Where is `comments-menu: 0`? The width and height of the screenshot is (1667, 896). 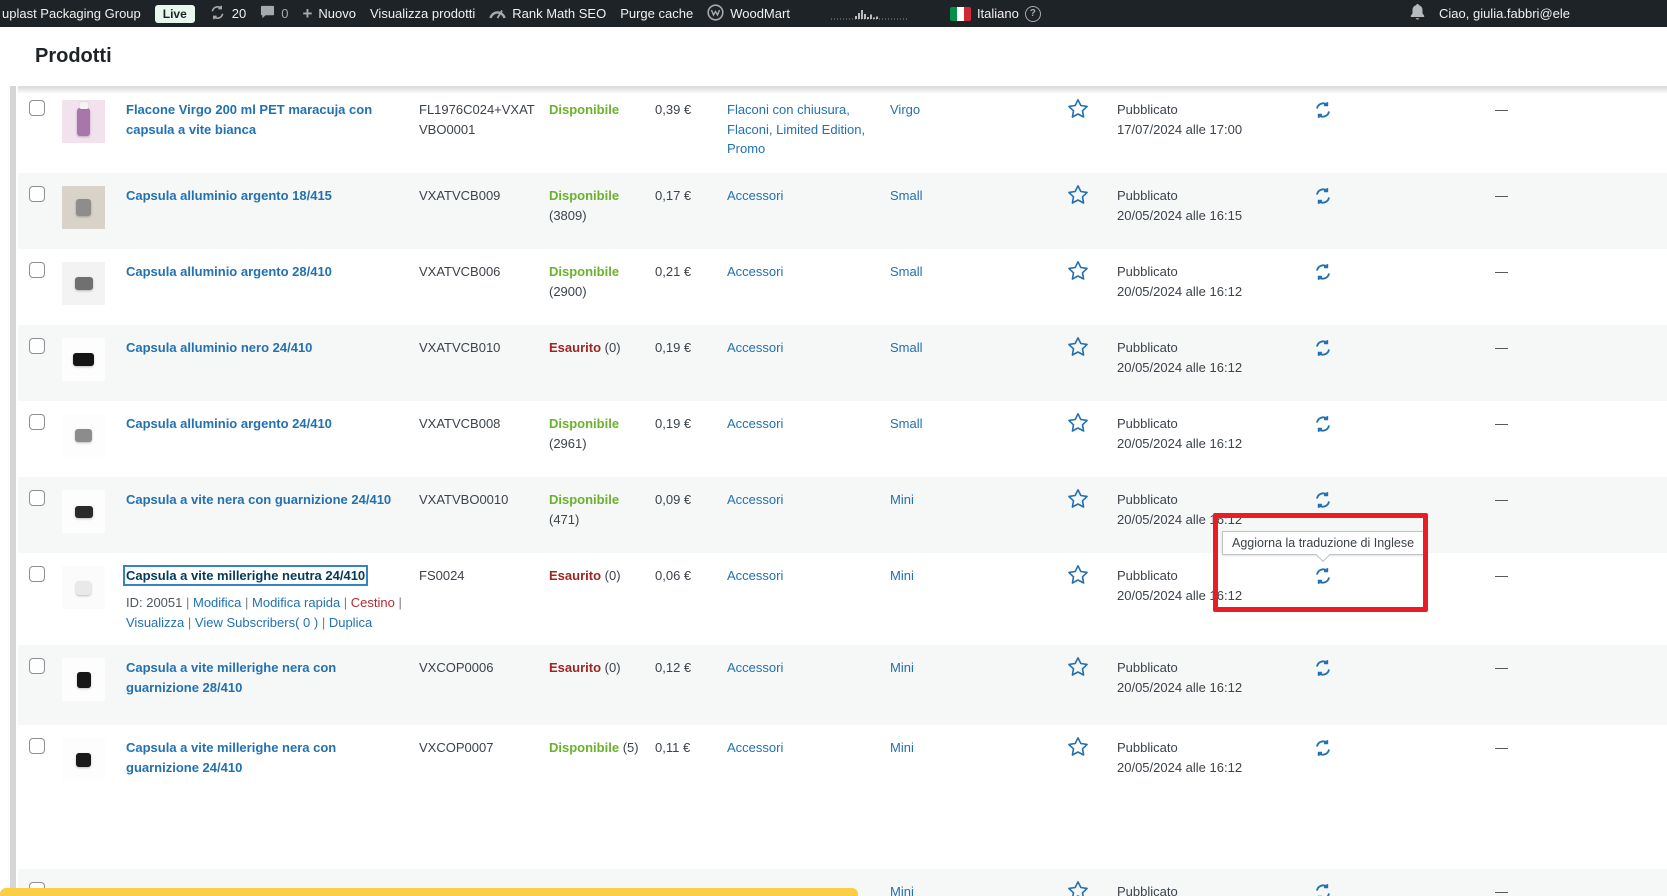 comments-menu: 0 is located at coordinates (274, 13).